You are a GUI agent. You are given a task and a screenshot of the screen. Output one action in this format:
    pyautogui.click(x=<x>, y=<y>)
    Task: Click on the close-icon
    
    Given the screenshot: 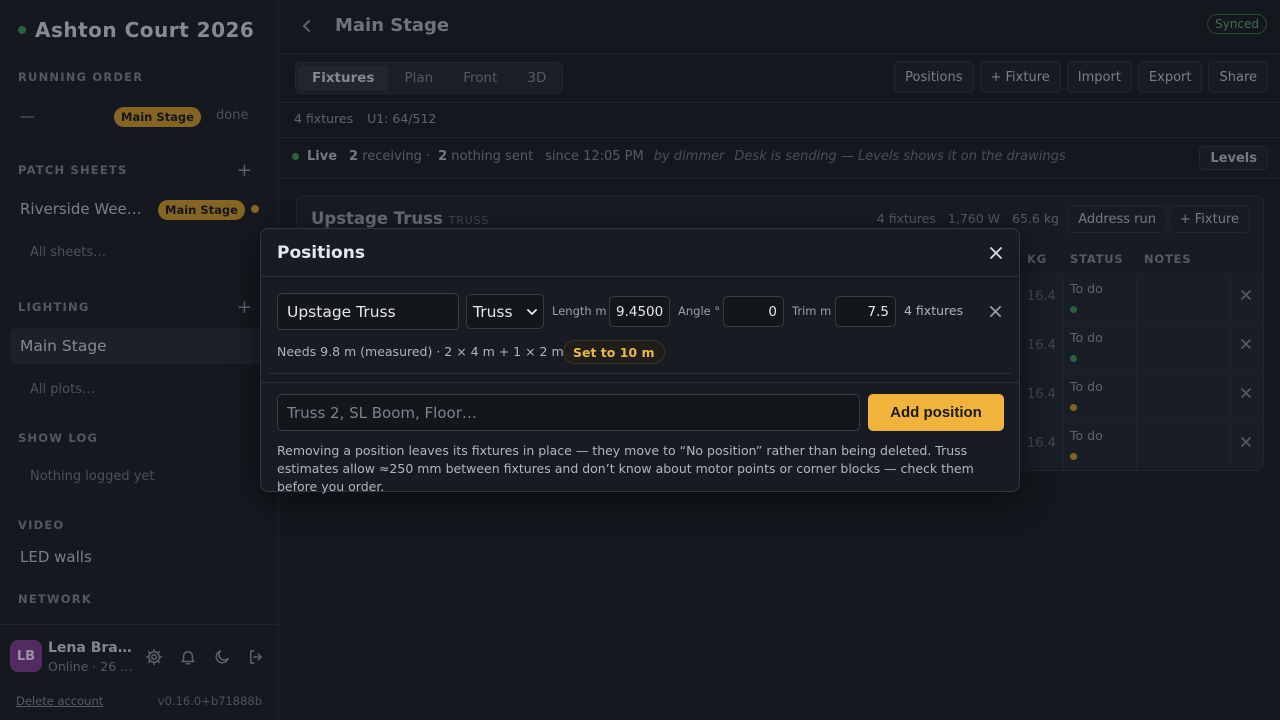 What is the action you would take?
    pyautogui.click(x=996, y=253)
    